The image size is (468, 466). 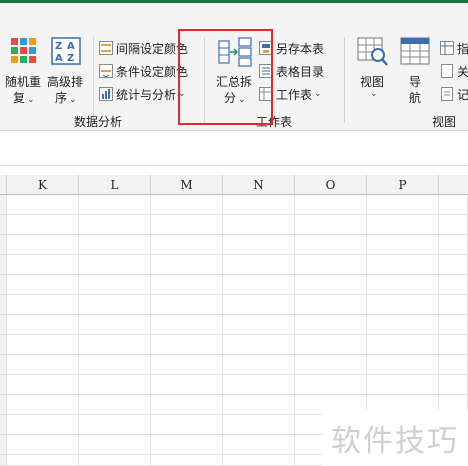 What do you see at coordinates (259, 185) in the screenshot?
I see `column-header-n: N` at bounding box center [259, 185].